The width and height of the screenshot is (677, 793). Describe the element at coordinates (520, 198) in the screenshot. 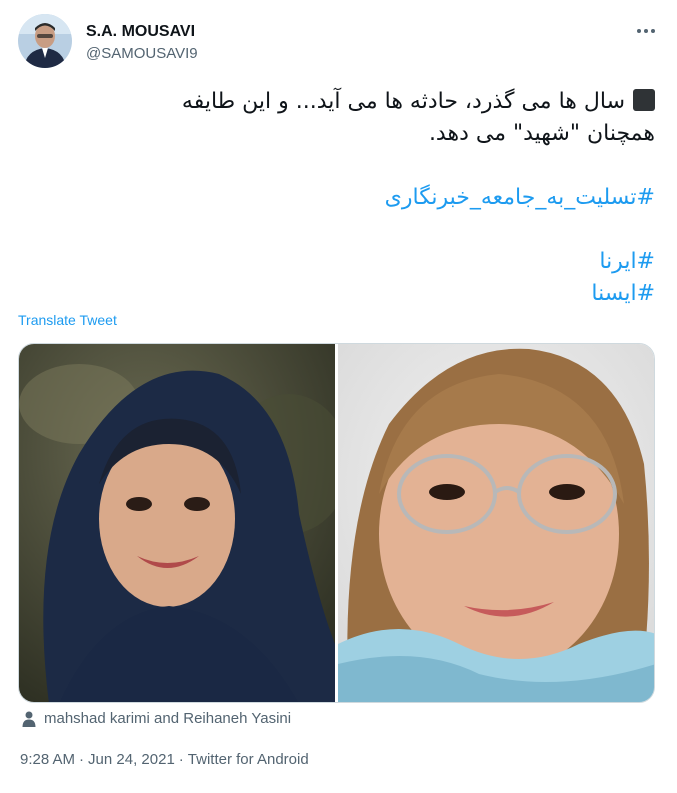

I see `hashtag-link: #تسلیت_به_جامعه_خبرنگاری` at that location.